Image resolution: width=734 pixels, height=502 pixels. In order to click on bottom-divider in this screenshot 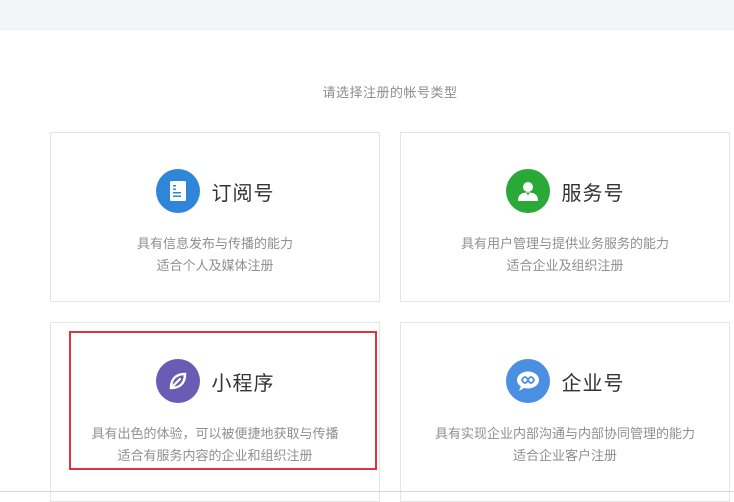, I will do `click(367, 491)`.